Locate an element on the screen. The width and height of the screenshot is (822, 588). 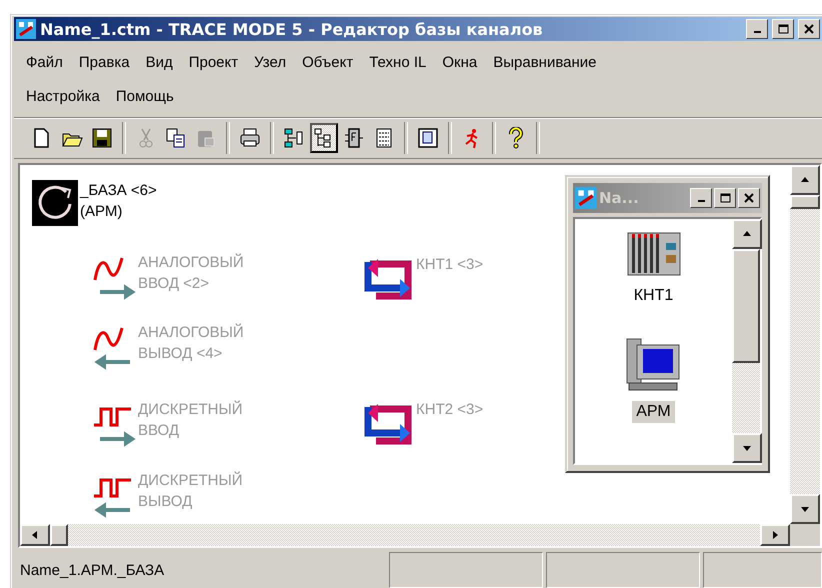
left-arrow-icon is located at coordinates (35, 535).